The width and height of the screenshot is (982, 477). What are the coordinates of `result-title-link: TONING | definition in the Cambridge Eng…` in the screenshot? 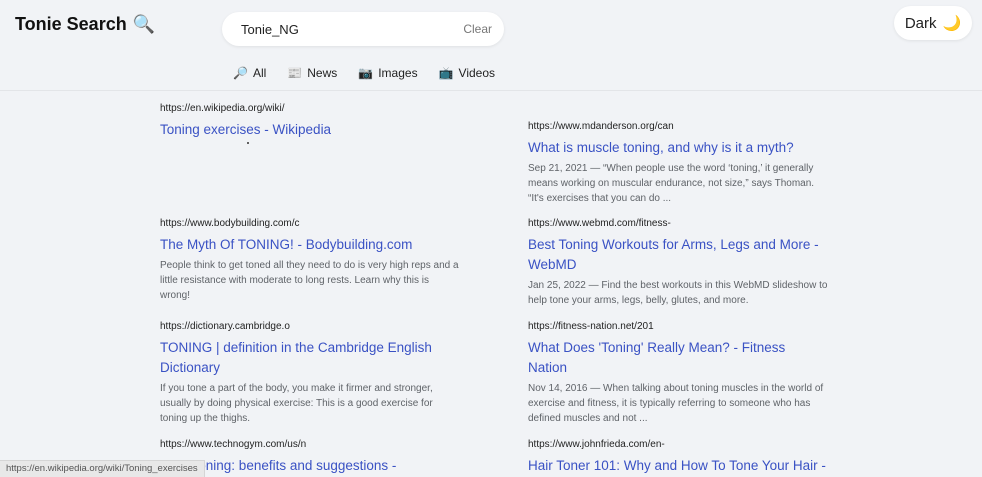 It's located at (310, 358).